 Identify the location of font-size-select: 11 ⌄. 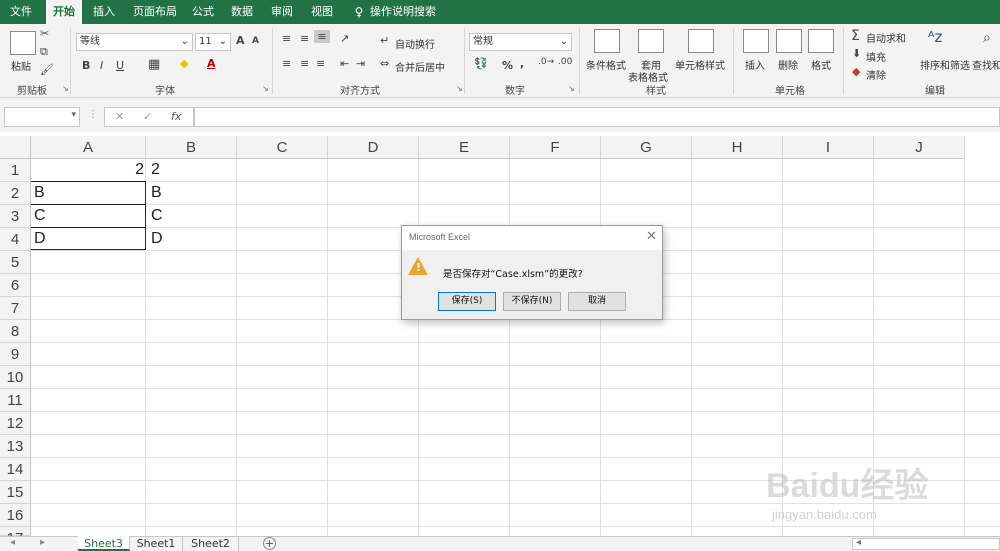
(213, 42).